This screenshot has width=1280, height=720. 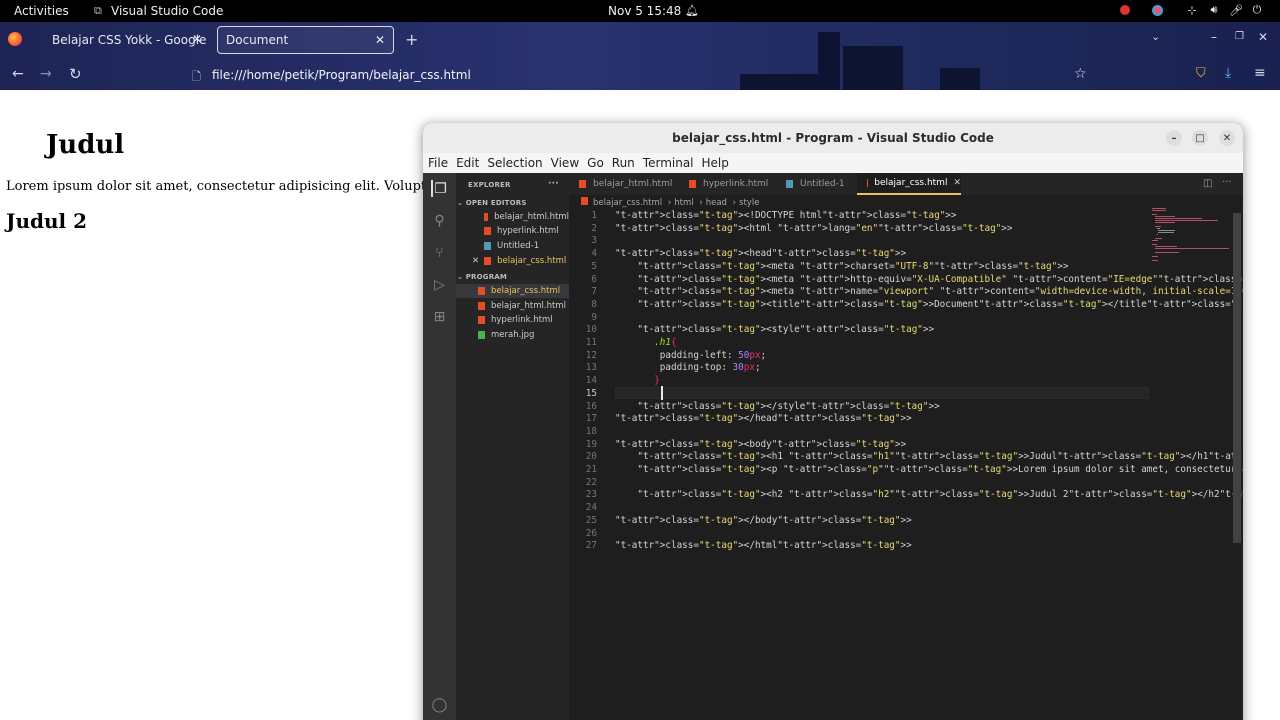 What do you see at coordinates (512, 291) in the screenshot?
I see `file-item-active: belajar_css.html` at bounding box center [512, 291].